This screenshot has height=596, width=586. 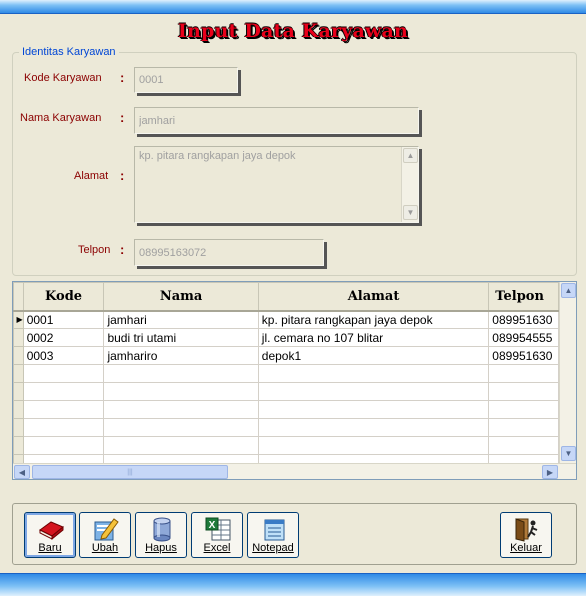 I want to click on indicator-header, so click(x=18, y=297).